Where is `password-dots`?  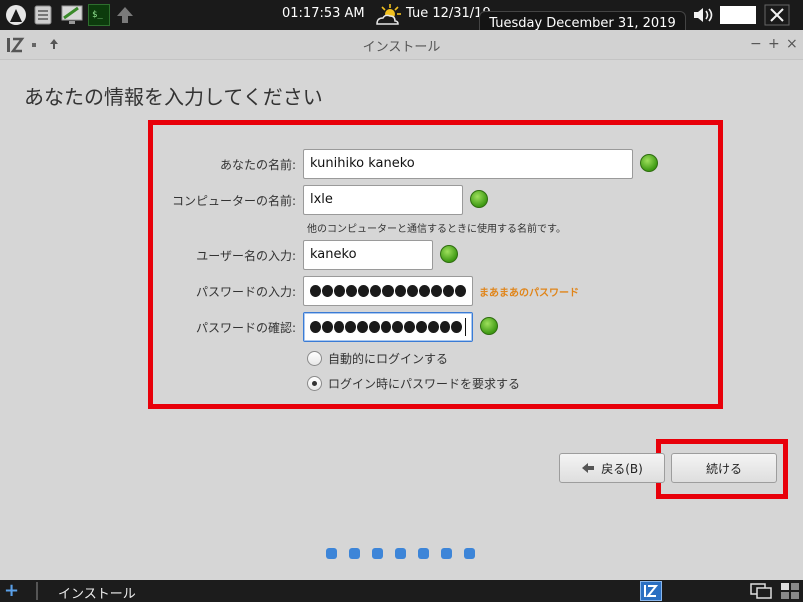
password-dots is located at coordinates (388, 291).